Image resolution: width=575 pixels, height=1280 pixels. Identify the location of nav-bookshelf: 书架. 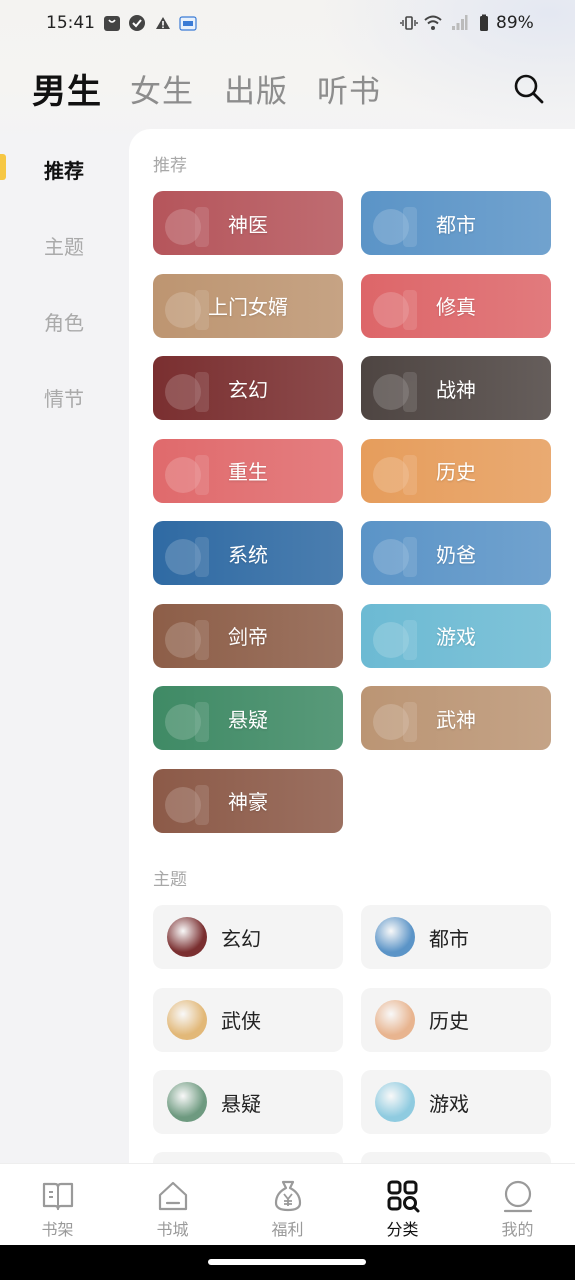
(57, 1205).